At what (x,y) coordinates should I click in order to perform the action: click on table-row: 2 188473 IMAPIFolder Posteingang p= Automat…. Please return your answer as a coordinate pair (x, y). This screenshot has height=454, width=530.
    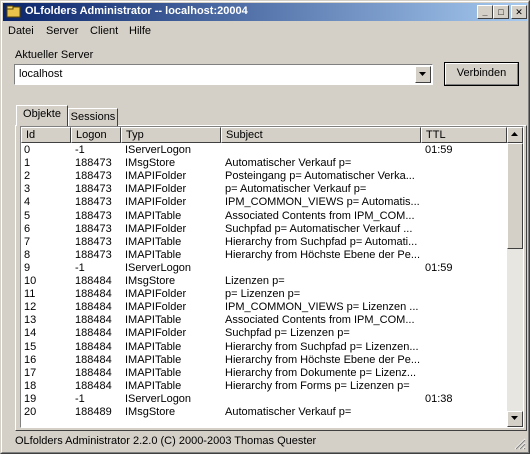
    Looking at the image, I should click on (264, 176).